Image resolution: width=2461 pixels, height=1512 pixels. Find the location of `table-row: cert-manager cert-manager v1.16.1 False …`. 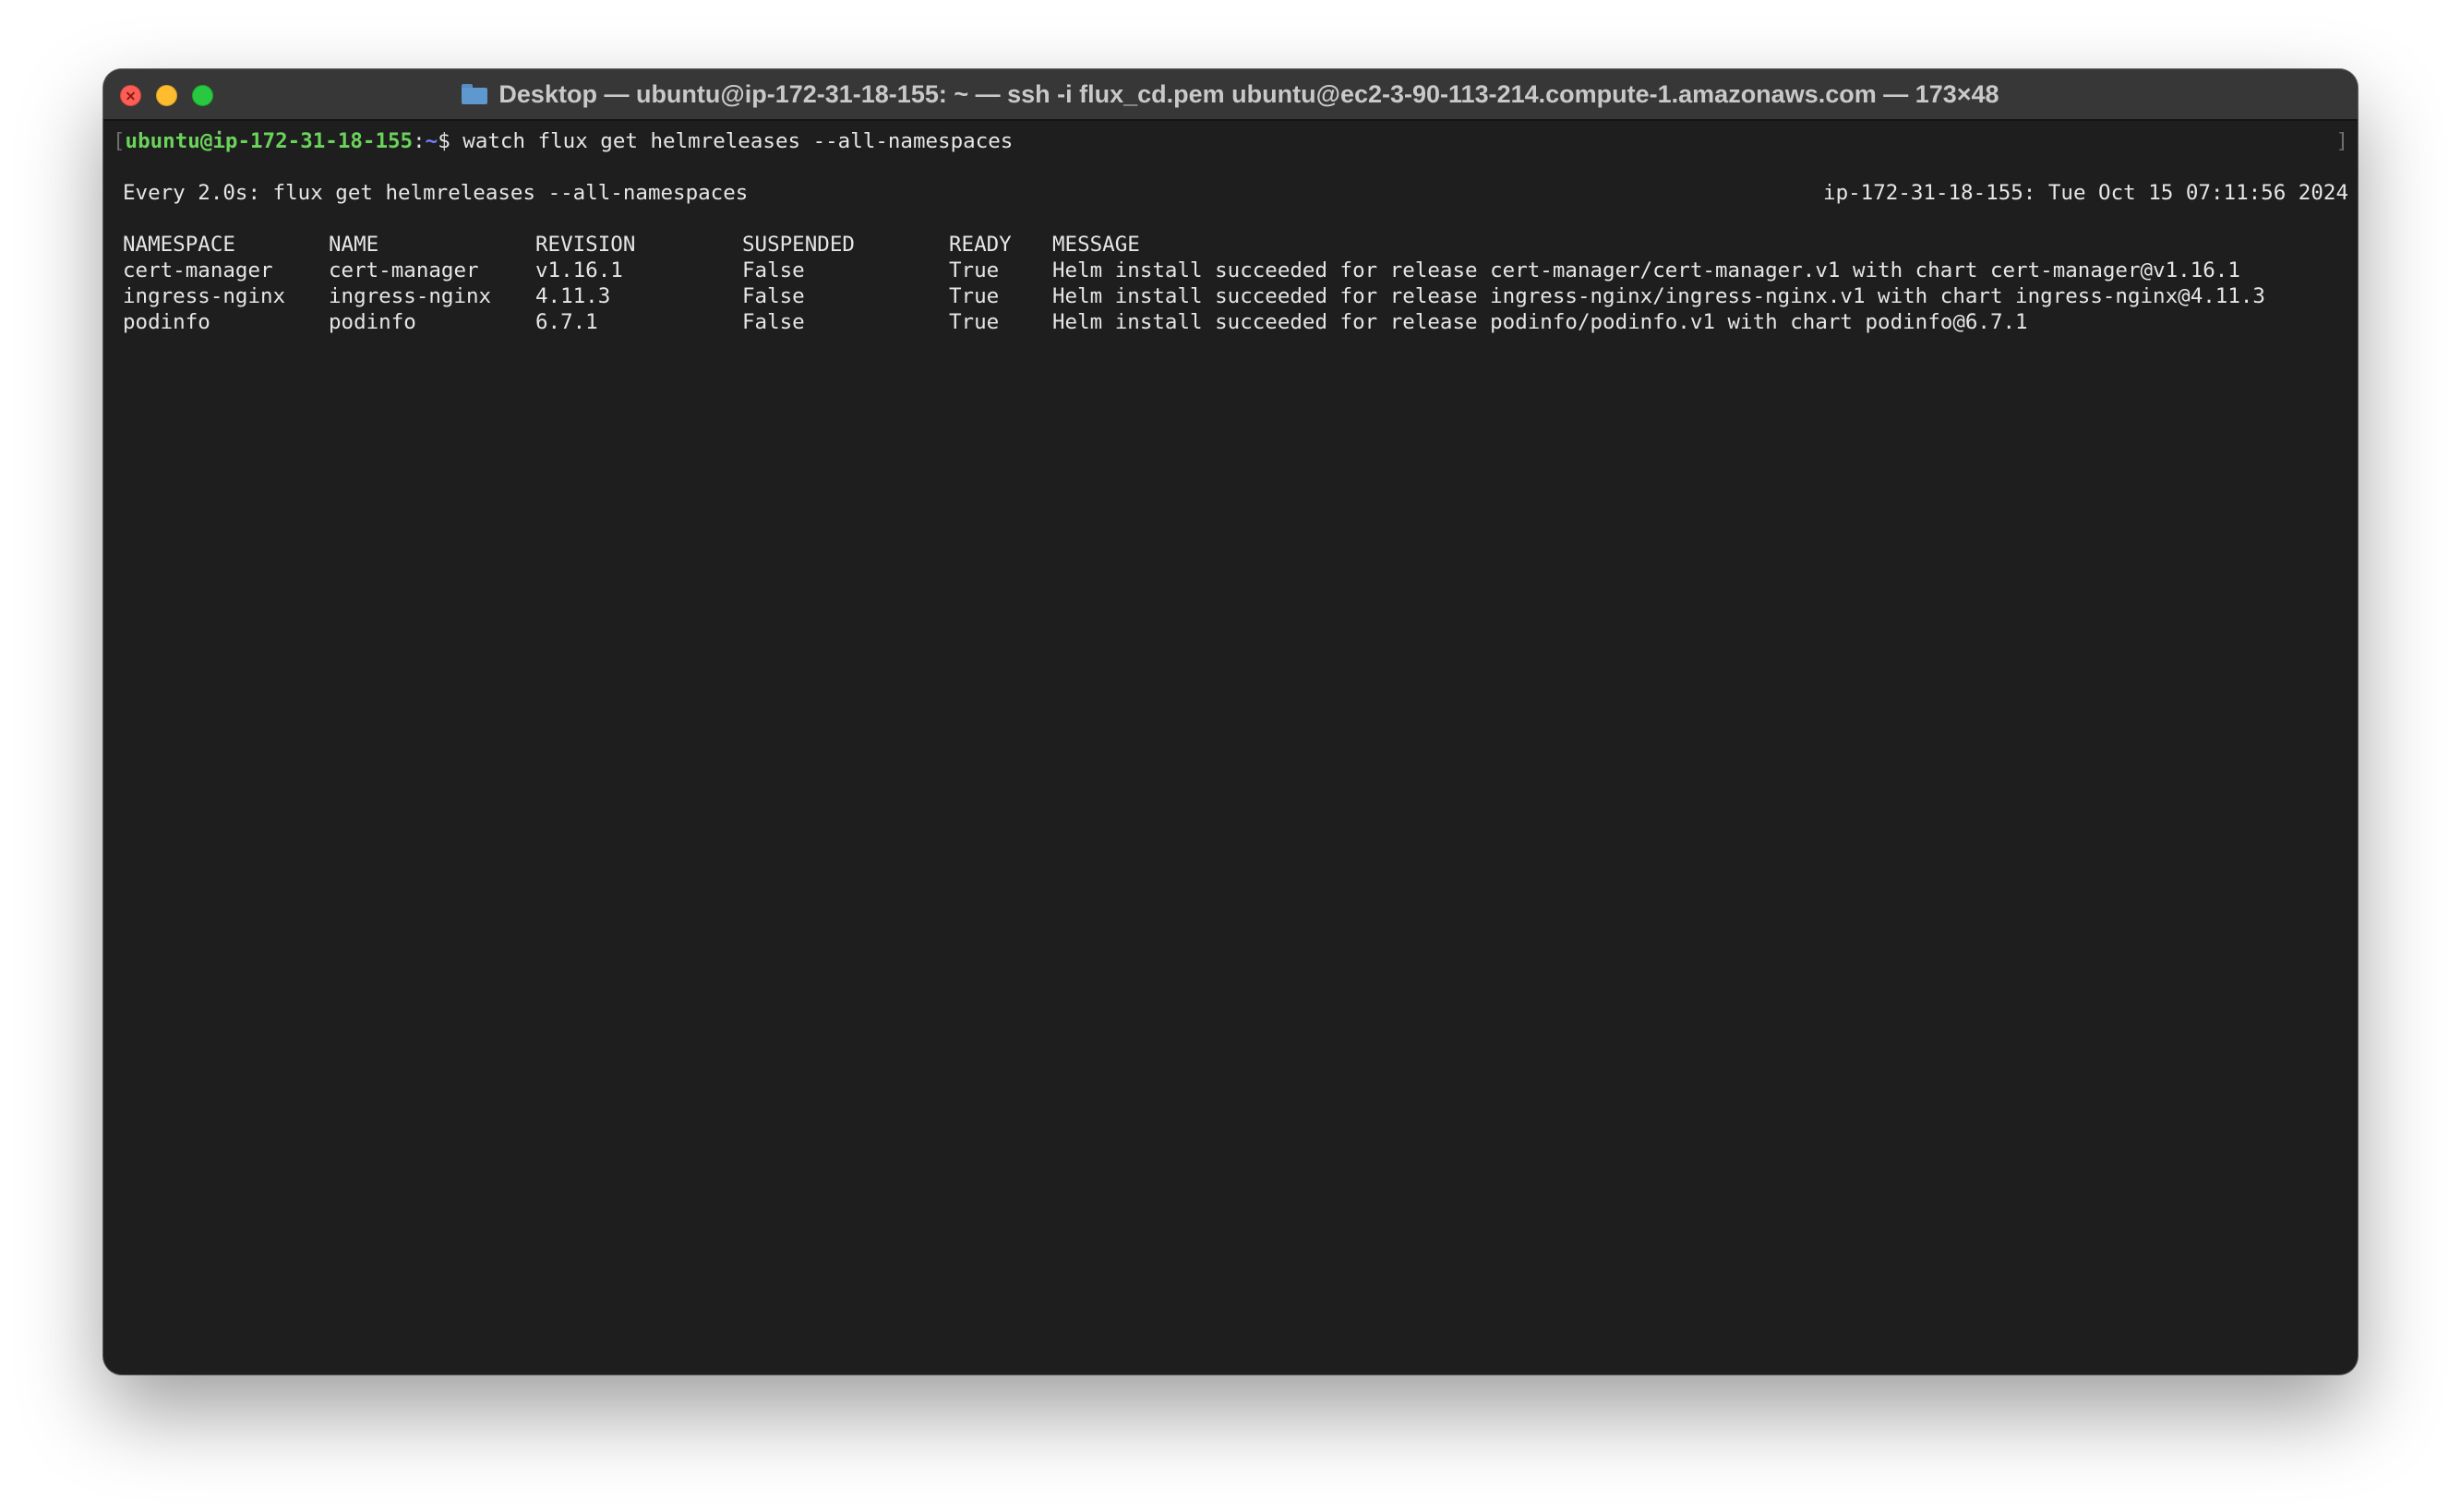

table-row: cert-manager cert-manager v1.16.1 False … is located at coordinates (1230, 270).